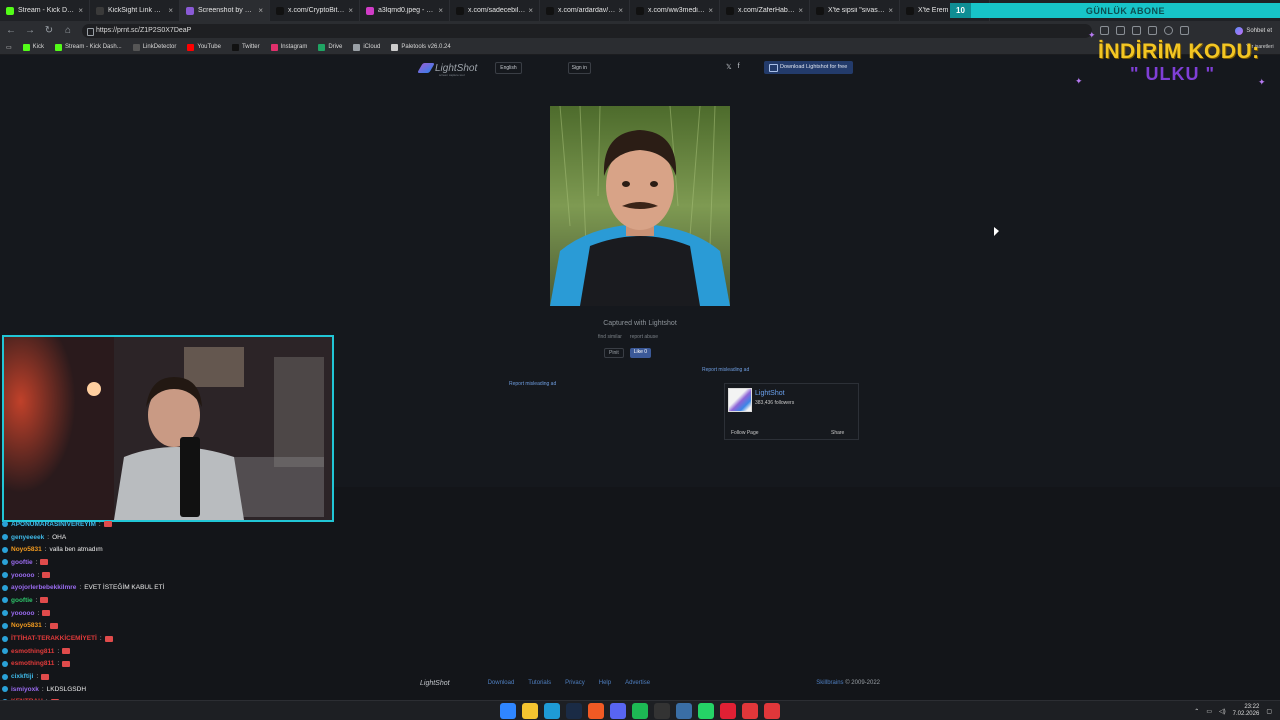 This screenshot has height=720, width=1280. What do you see at coordinates (596, 711) in the screenshot?
I see `brave-icon` at bounding box center [596, 711].